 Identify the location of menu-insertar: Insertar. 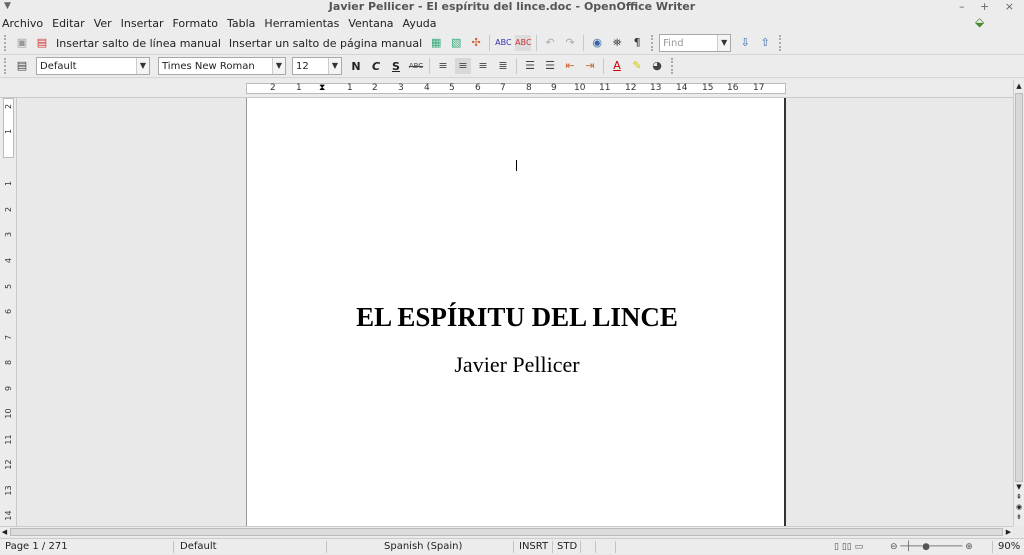
(142, 23).